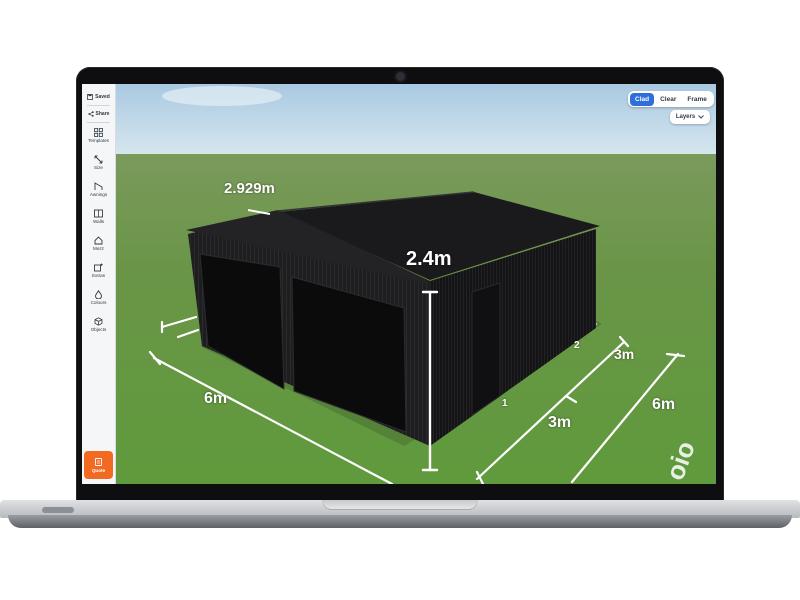  I want to click on awning-icon, so click(98, 186).